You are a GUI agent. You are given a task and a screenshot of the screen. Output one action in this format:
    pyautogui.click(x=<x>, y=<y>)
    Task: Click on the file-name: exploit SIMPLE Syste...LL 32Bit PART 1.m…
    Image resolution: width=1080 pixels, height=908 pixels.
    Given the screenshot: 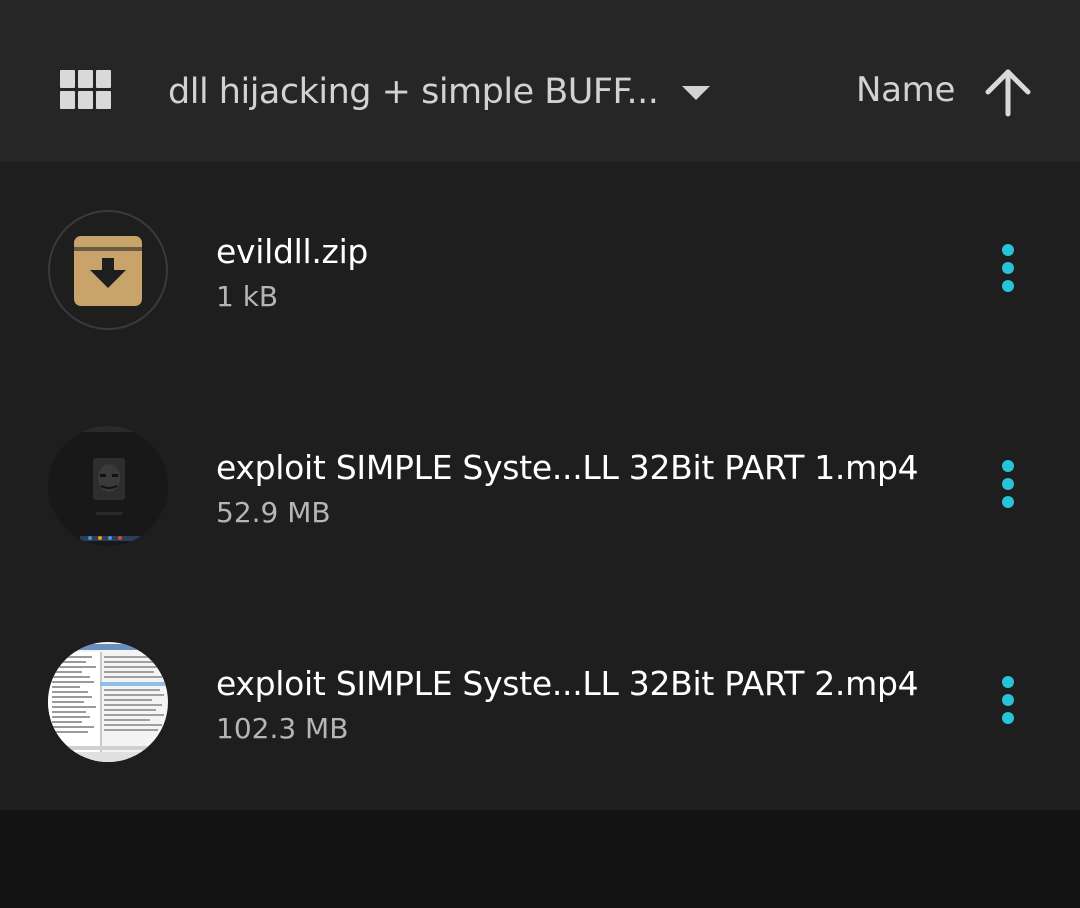 What is the action you would take?
    pyautogui.click(x=567, y=467)
    